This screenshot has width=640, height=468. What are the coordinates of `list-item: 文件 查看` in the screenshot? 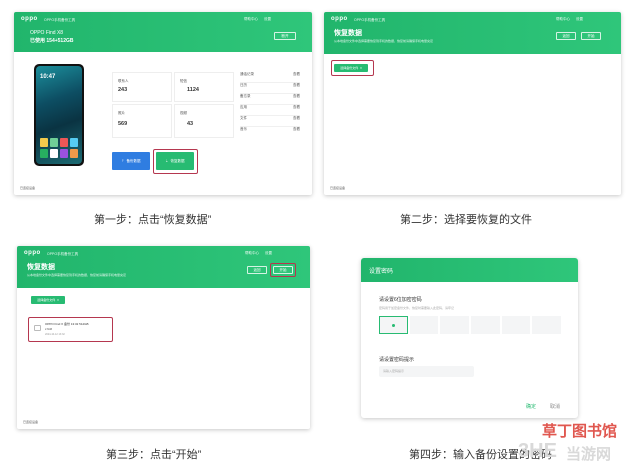 It's located at (270, 121).